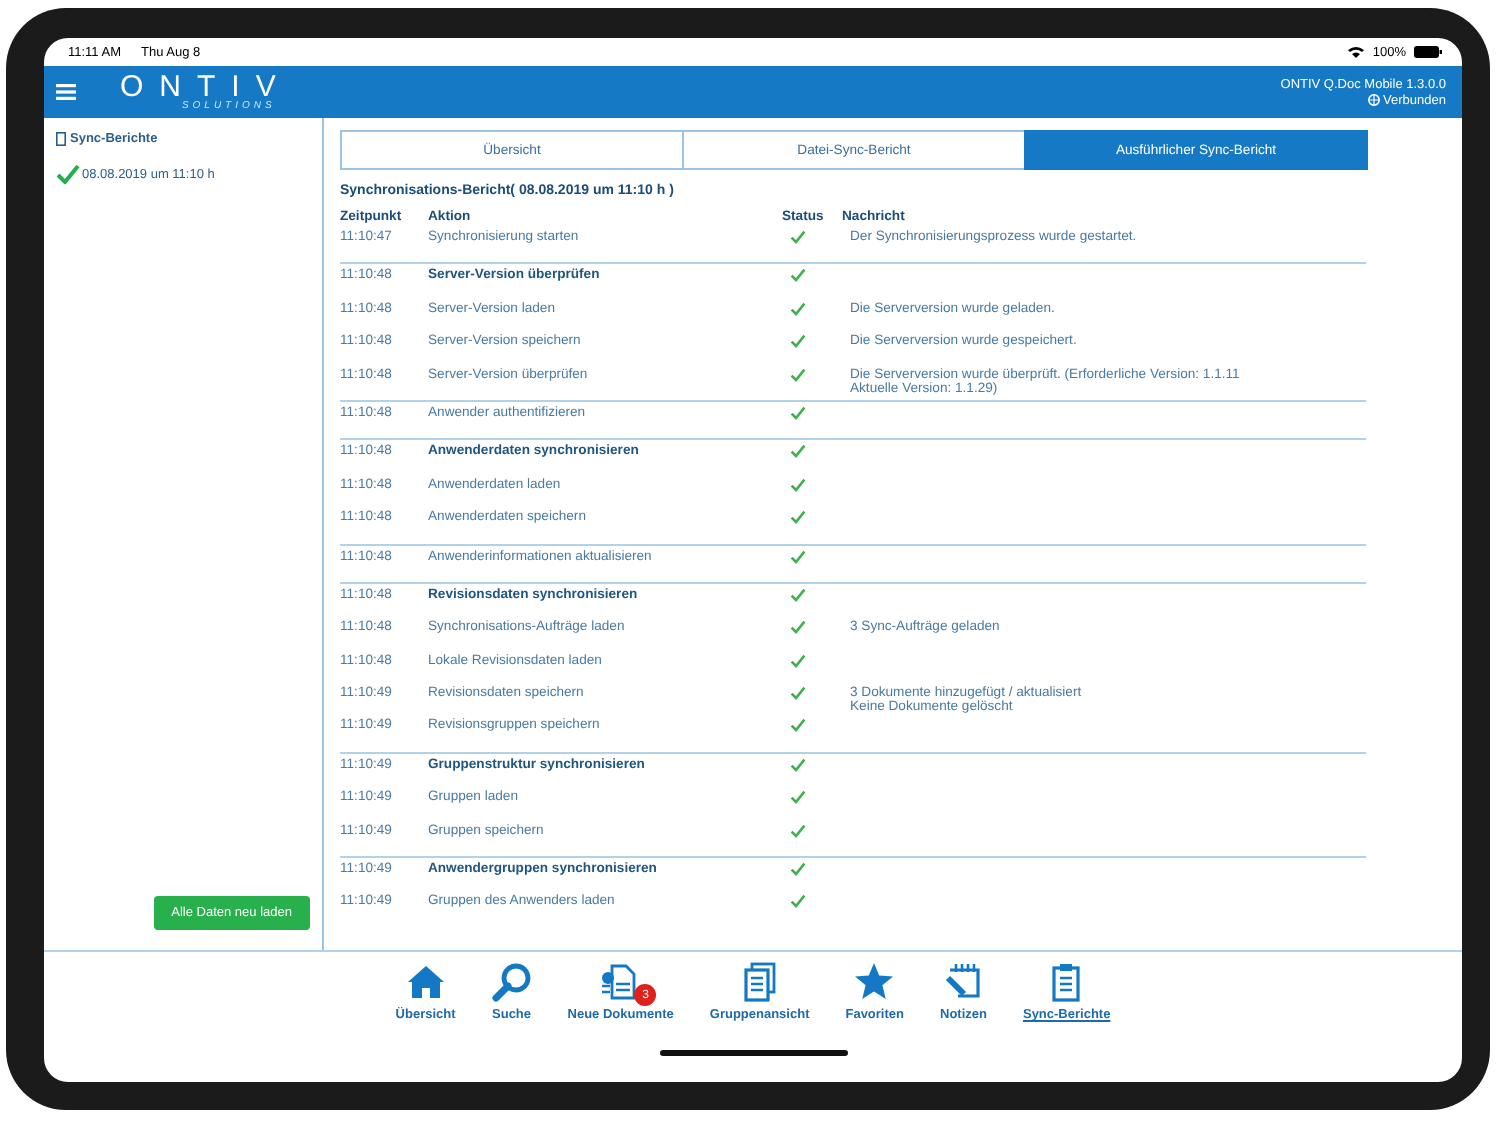 This screenshot has width=1500, height=1124. What do you see at coordinates (874, 981) in the screenshot?
I see `star-icon` at bounding box center [874, 981].